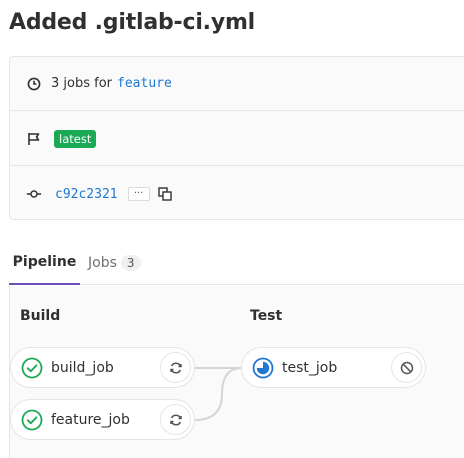 Image resolution: width=464 pixels, height=458 pixels. I want to click on status-running-icon, so click(263, 367).